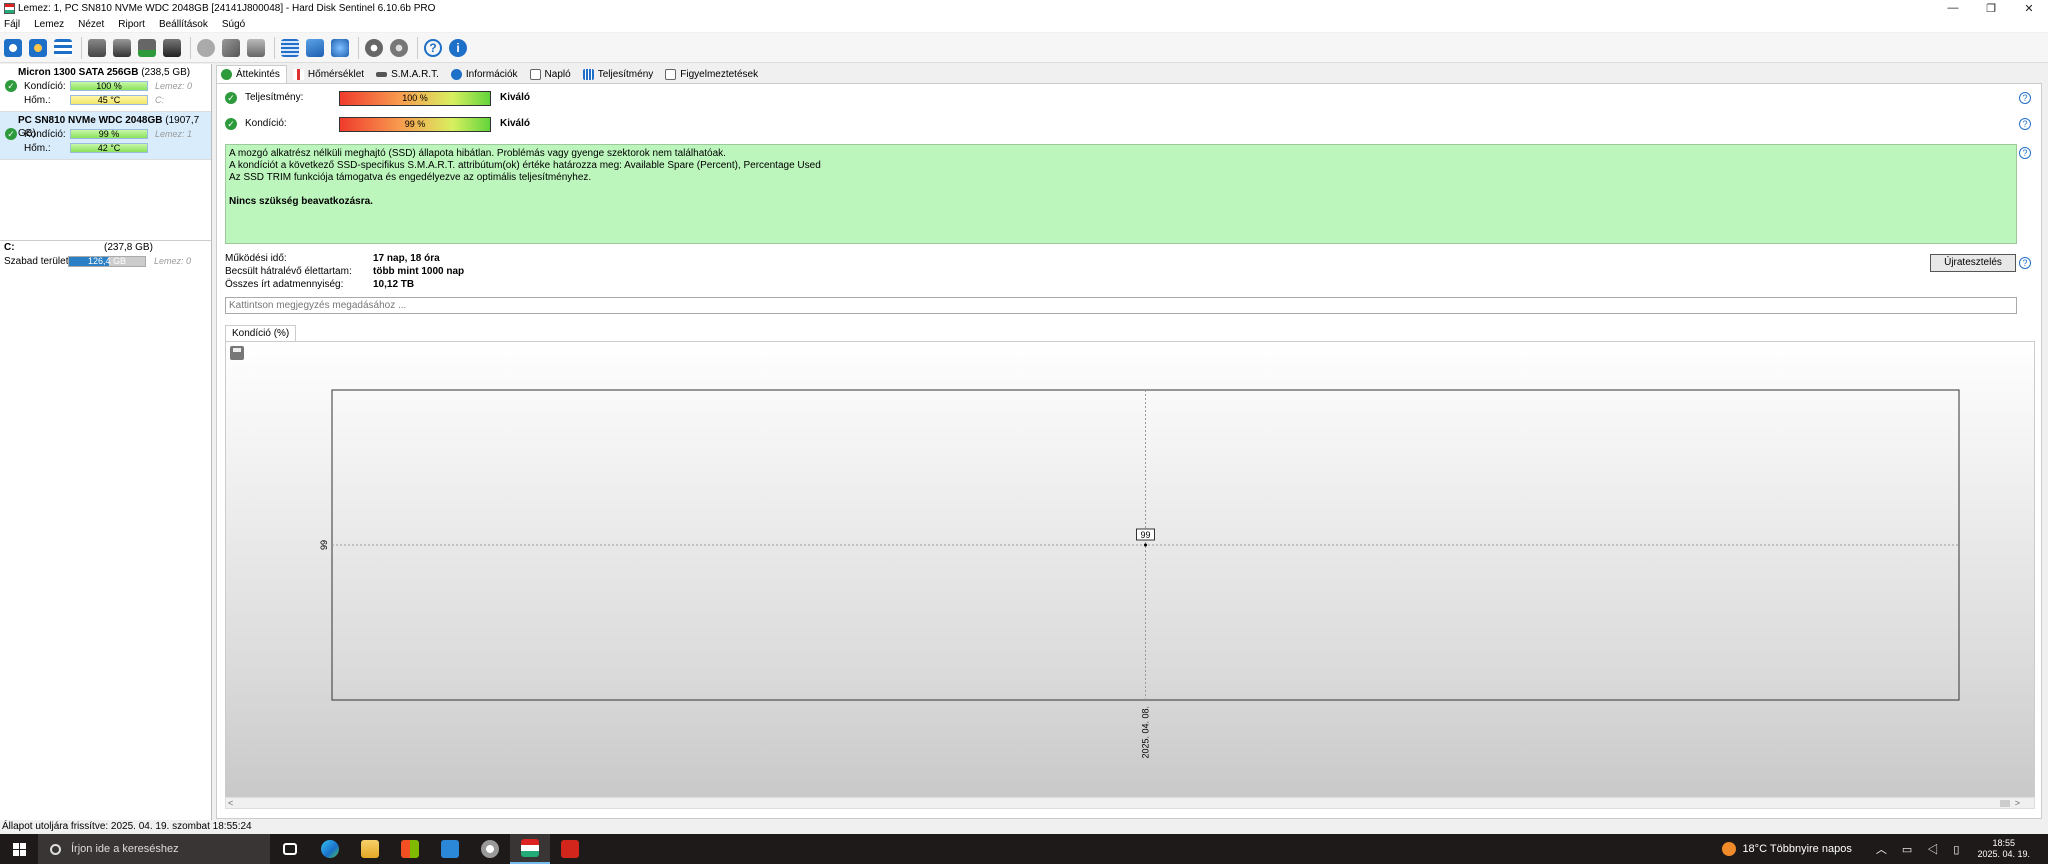 The image size is (2048, 864). Describe the element at coordinates (1991, 8) in the screenshot. I see `restore-button: ❐` at that location.